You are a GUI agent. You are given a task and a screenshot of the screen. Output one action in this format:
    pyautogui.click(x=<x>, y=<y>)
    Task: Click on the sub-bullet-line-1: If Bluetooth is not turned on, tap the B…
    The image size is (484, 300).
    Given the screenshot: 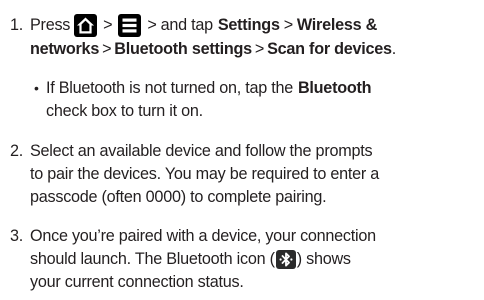 What is the action you would take?
    pyautogui.click(x=209, y=88)
    